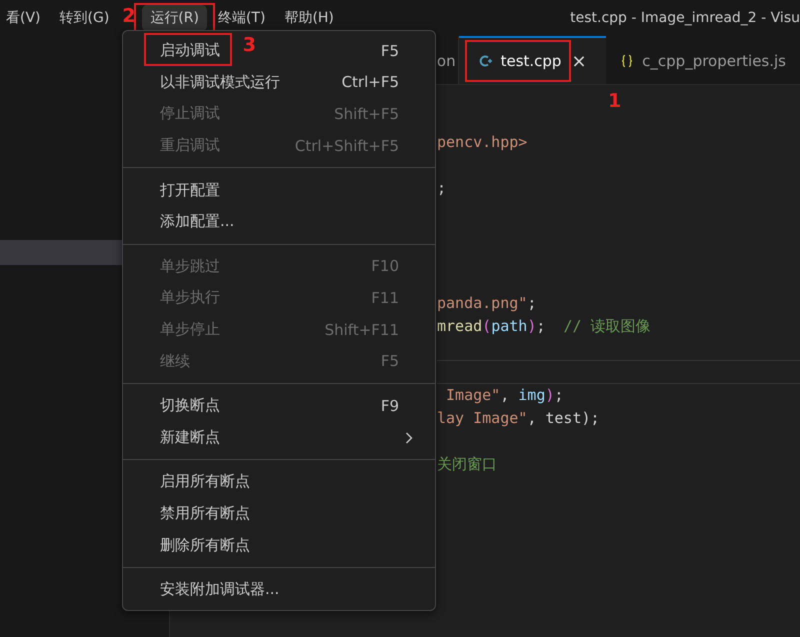 The height and width of the screenshot is (637, 800). I want to click on menu-bar-item: 运行(R), so click(174, 18).